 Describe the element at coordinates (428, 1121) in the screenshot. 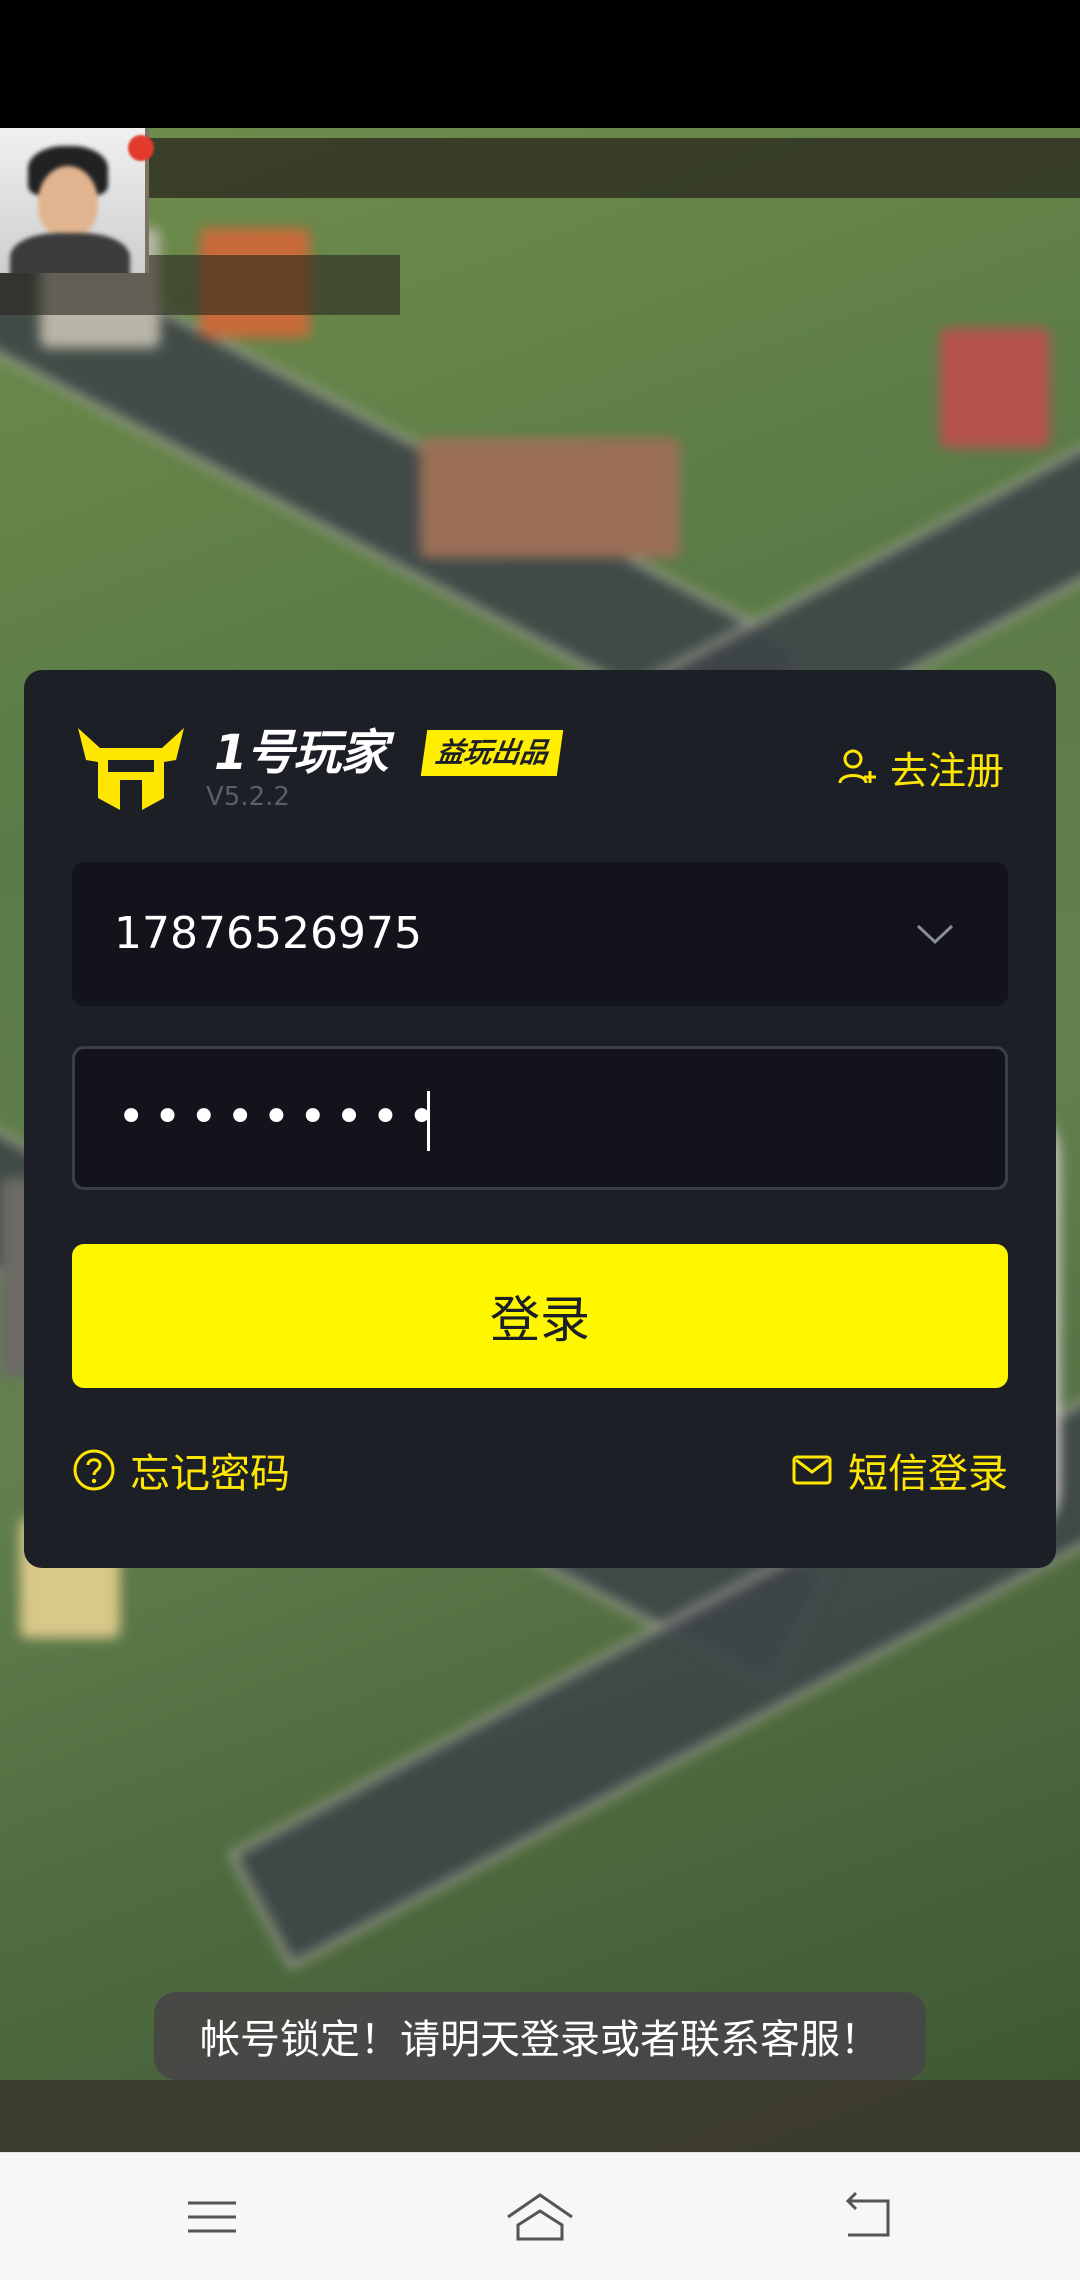

I see `text-caret` at that location.